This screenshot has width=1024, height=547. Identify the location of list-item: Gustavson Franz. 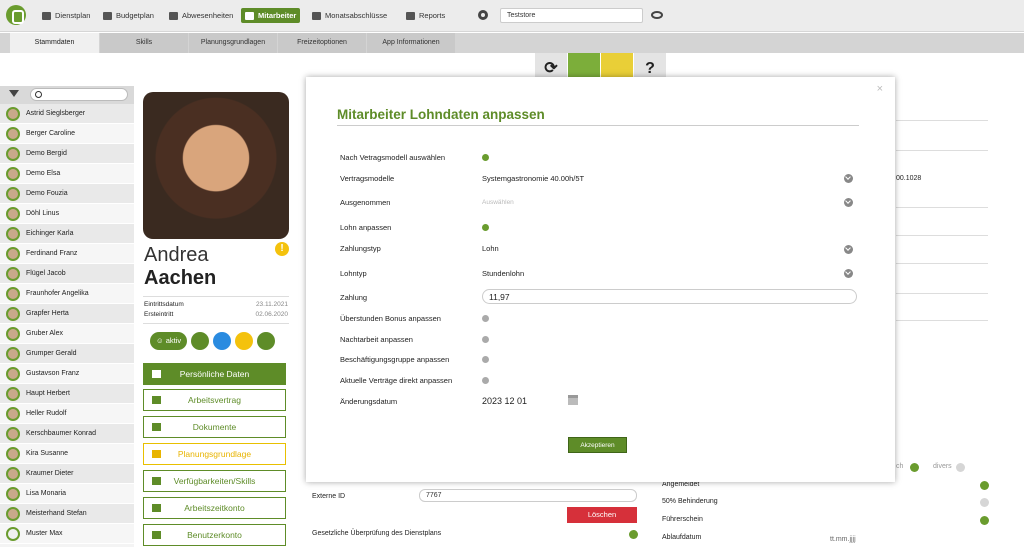
(67, 374).